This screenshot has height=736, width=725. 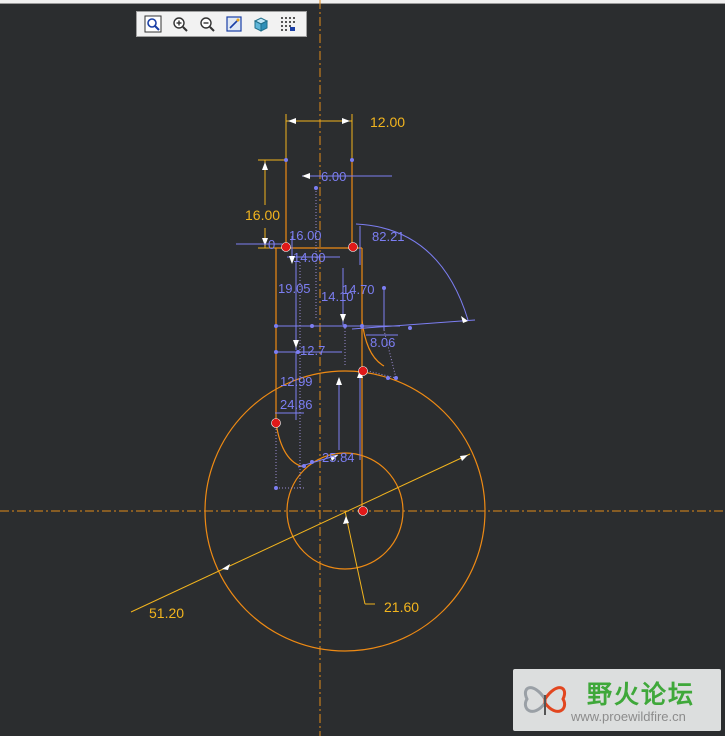 I want to click on shading-button, so click(x=261, y=24).